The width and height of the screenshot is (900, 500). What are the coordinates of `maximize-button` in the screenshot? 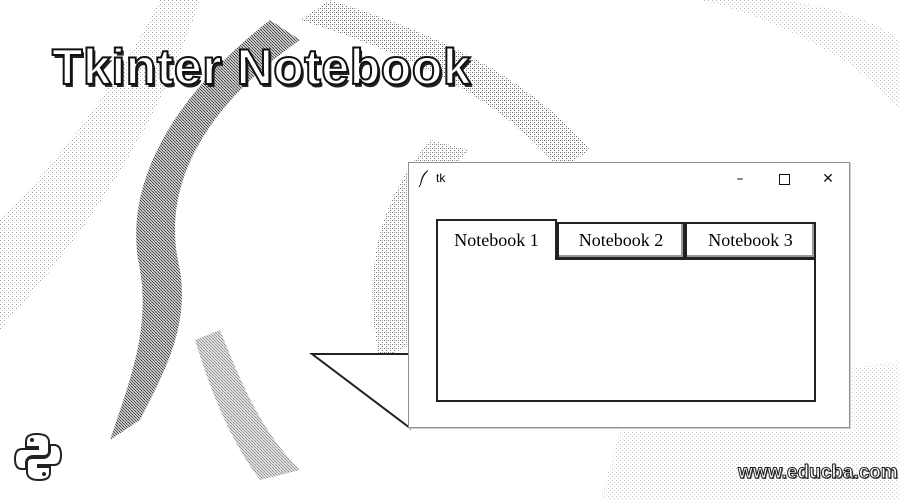 It's located at (784, 179).